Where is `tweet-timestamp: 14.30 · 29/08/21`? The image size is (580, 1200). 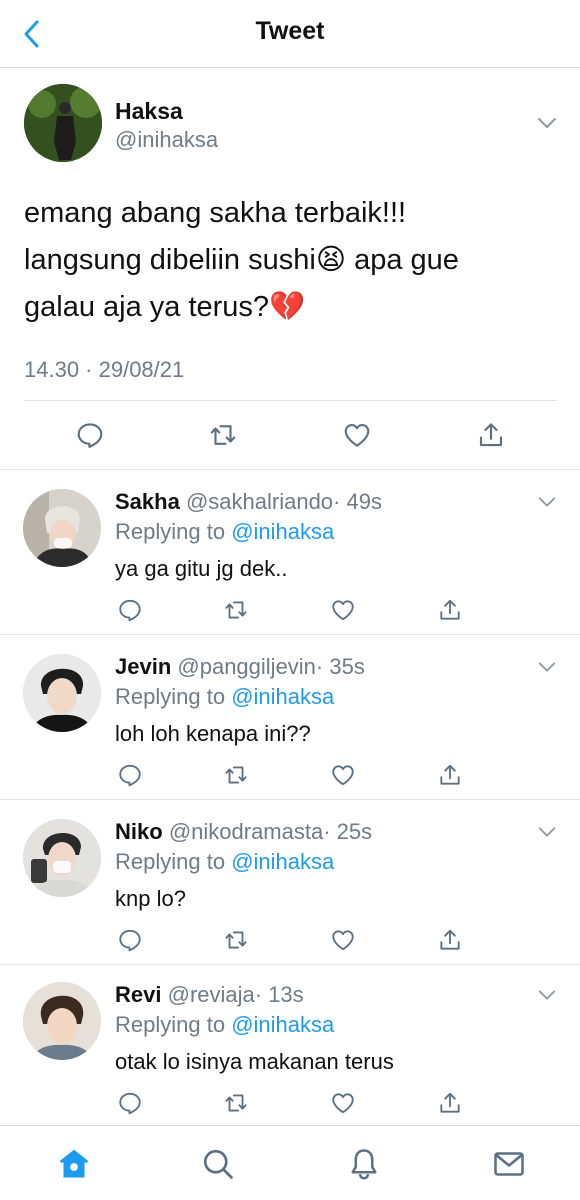
tweet-timestamp: 14.30 · 29/08/21 is located at coordinates (104, 370).